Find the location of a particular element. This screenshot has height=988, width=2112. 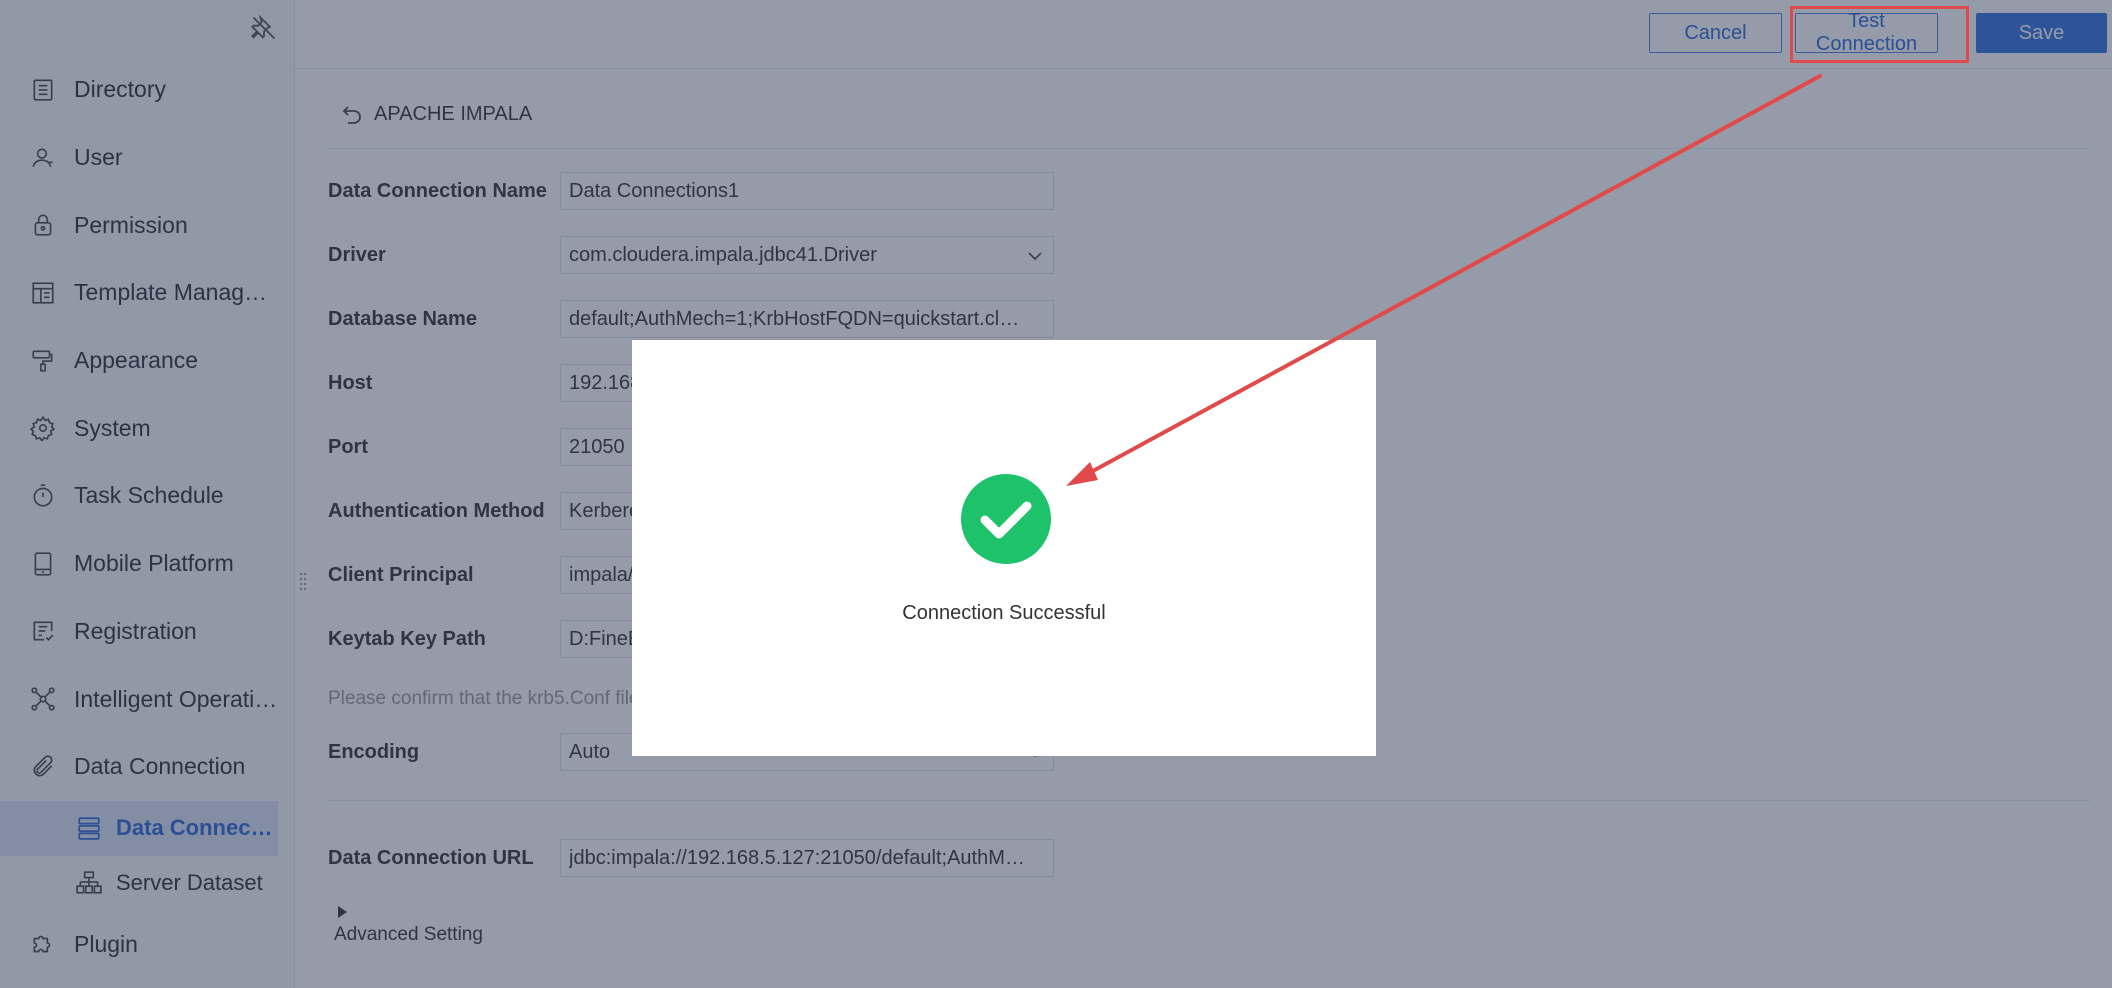

connection-result-dialog: Connection Successful is located at coordinates (1004, 548).